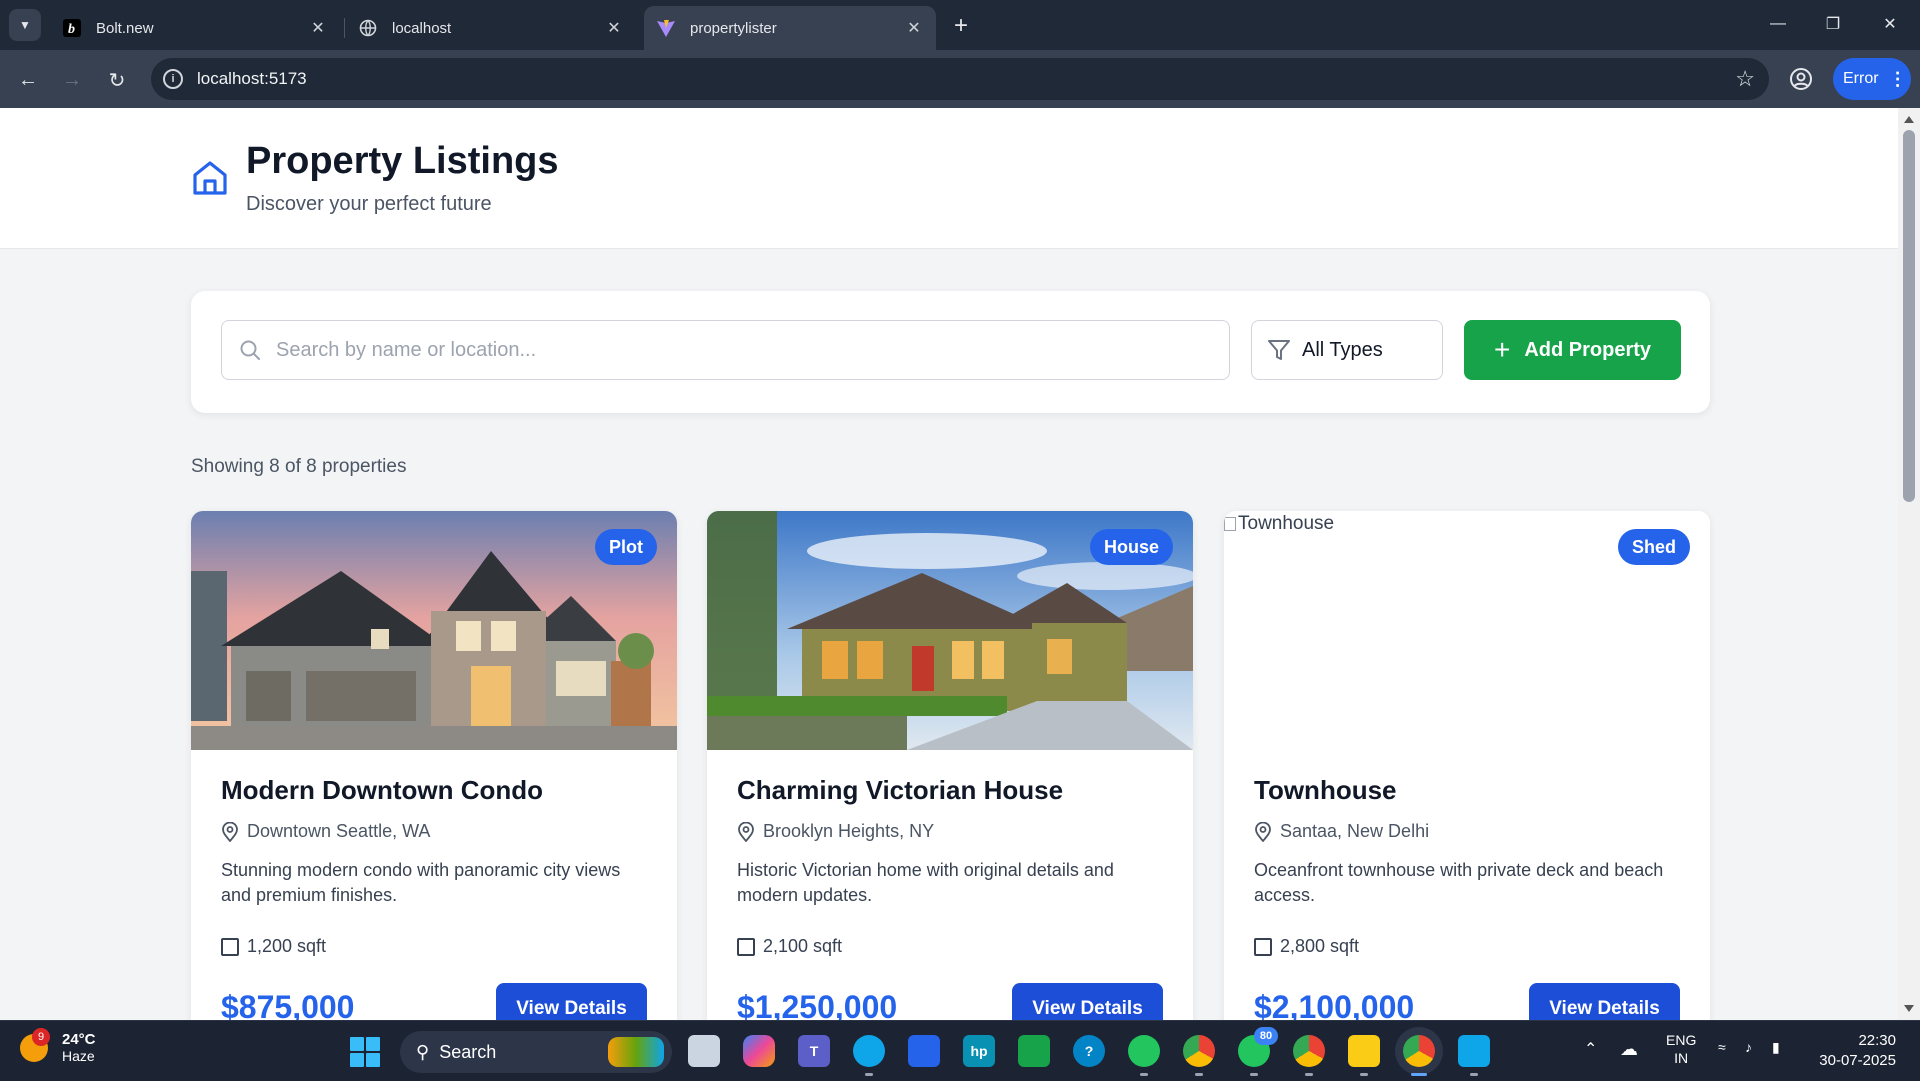 The height and width of the screenshot is (1081, 1920). What do you see at coordinates (536, 1052) in the screenshot?
I see `taskbar-search: ⚲ Search` at bounding box center [536, 1052].